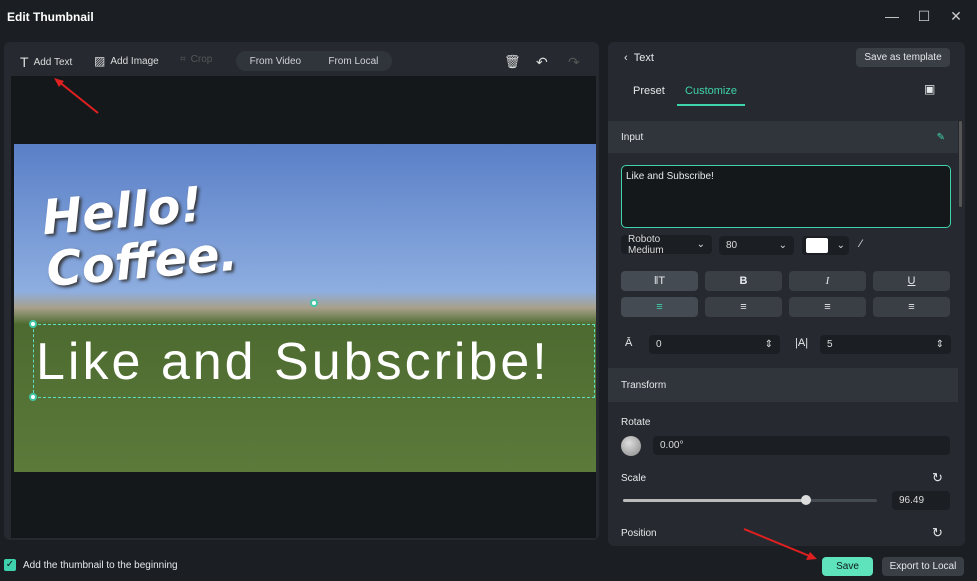 This screenshot has height=581, width=977. I want to click on align-left-button: ≡, so click(659, 307).